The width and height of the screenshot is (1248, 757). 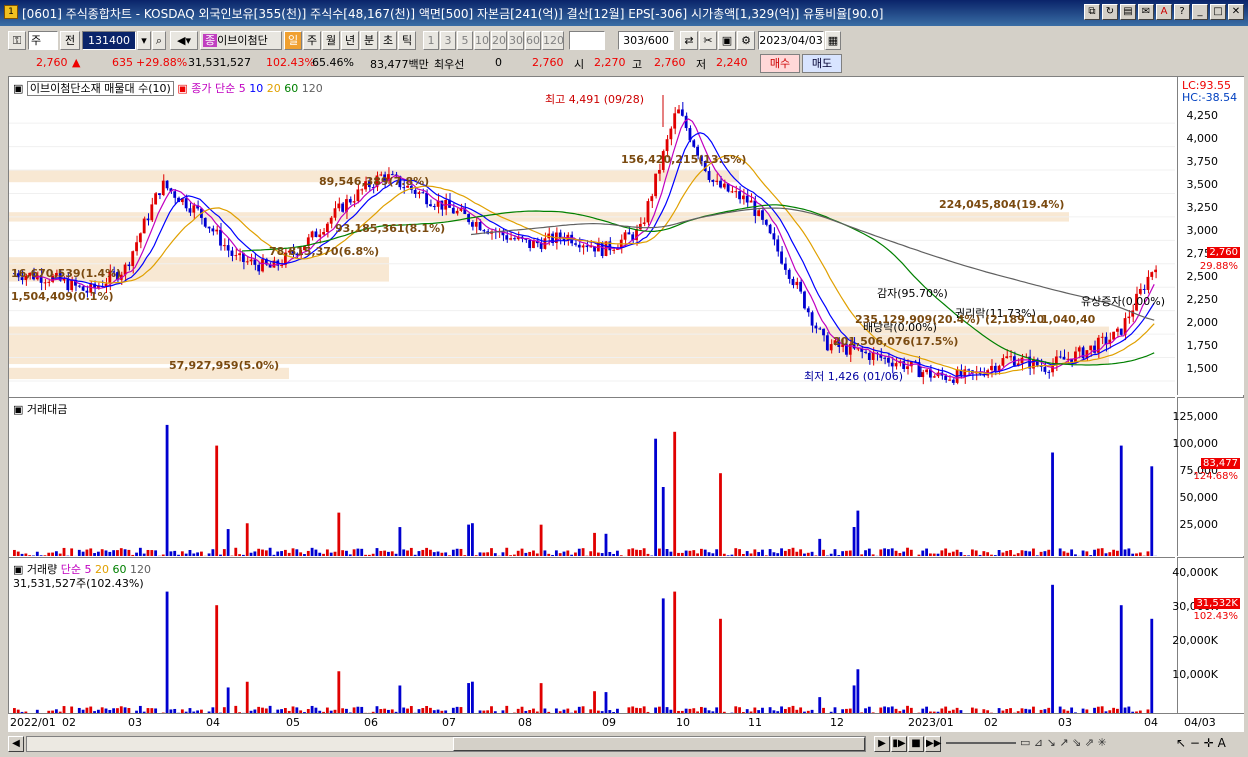 I want to click on stock-code-input: 131400, so click(x=109, y=40).